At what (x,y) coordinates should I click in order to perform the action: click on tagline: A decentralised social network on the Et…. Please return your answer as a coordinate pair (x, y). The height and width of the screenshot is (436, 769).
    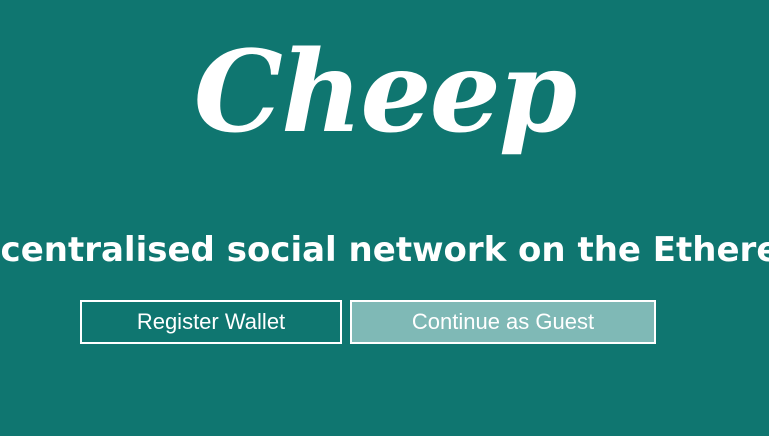
    Looking at the image, I should click on (384, 250).